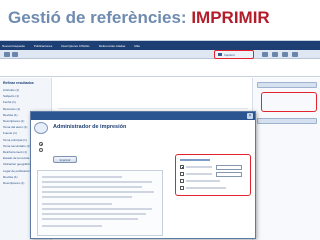 Image resolution: width=320 pixels, height=240 pixels. What do you see at coordinates (65, 159) in the screenshot?
I see `dialog-print-button: Imprimir` at bounding box center [65, 159].